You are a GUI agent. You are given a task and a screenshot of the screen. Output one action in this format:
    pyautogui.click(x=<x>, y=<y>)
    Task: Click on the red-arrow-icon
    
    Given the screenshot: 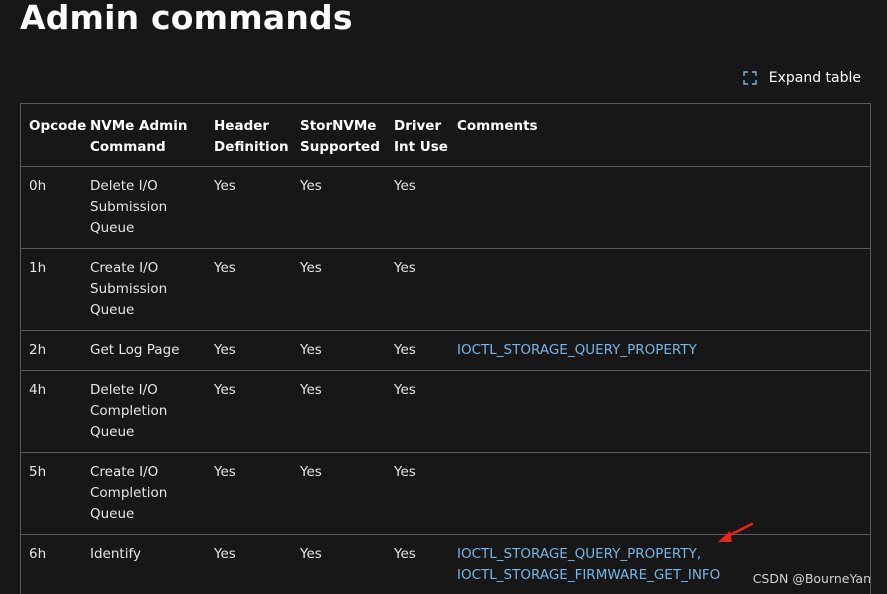 What is the action you would take?
    pyautogui.click(x=736, y=532)
    